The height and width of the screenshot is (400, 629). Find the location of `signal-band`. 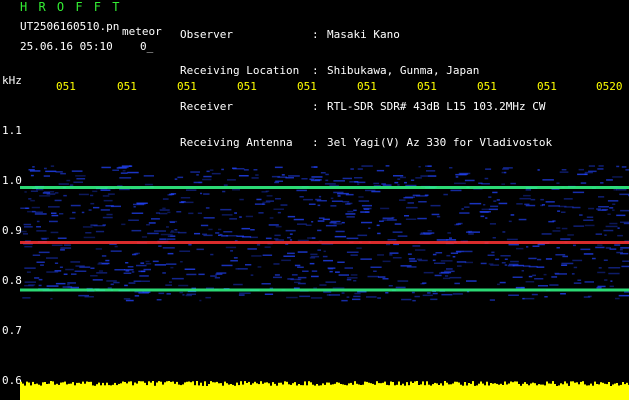

signal-band is located at coordinates (324, 242).